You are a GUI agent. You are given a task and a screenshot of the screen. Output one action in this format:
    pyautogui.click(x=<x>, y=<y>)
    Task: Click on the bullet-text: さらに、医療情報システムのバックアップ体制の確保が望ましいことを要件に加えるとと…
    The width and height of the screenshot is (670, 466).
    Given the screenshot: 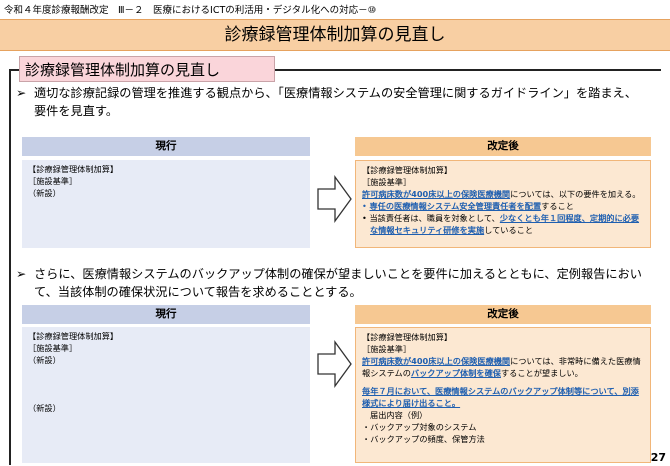 What is the action you would take?
    pyautogui.click(x=338, y=283)
    